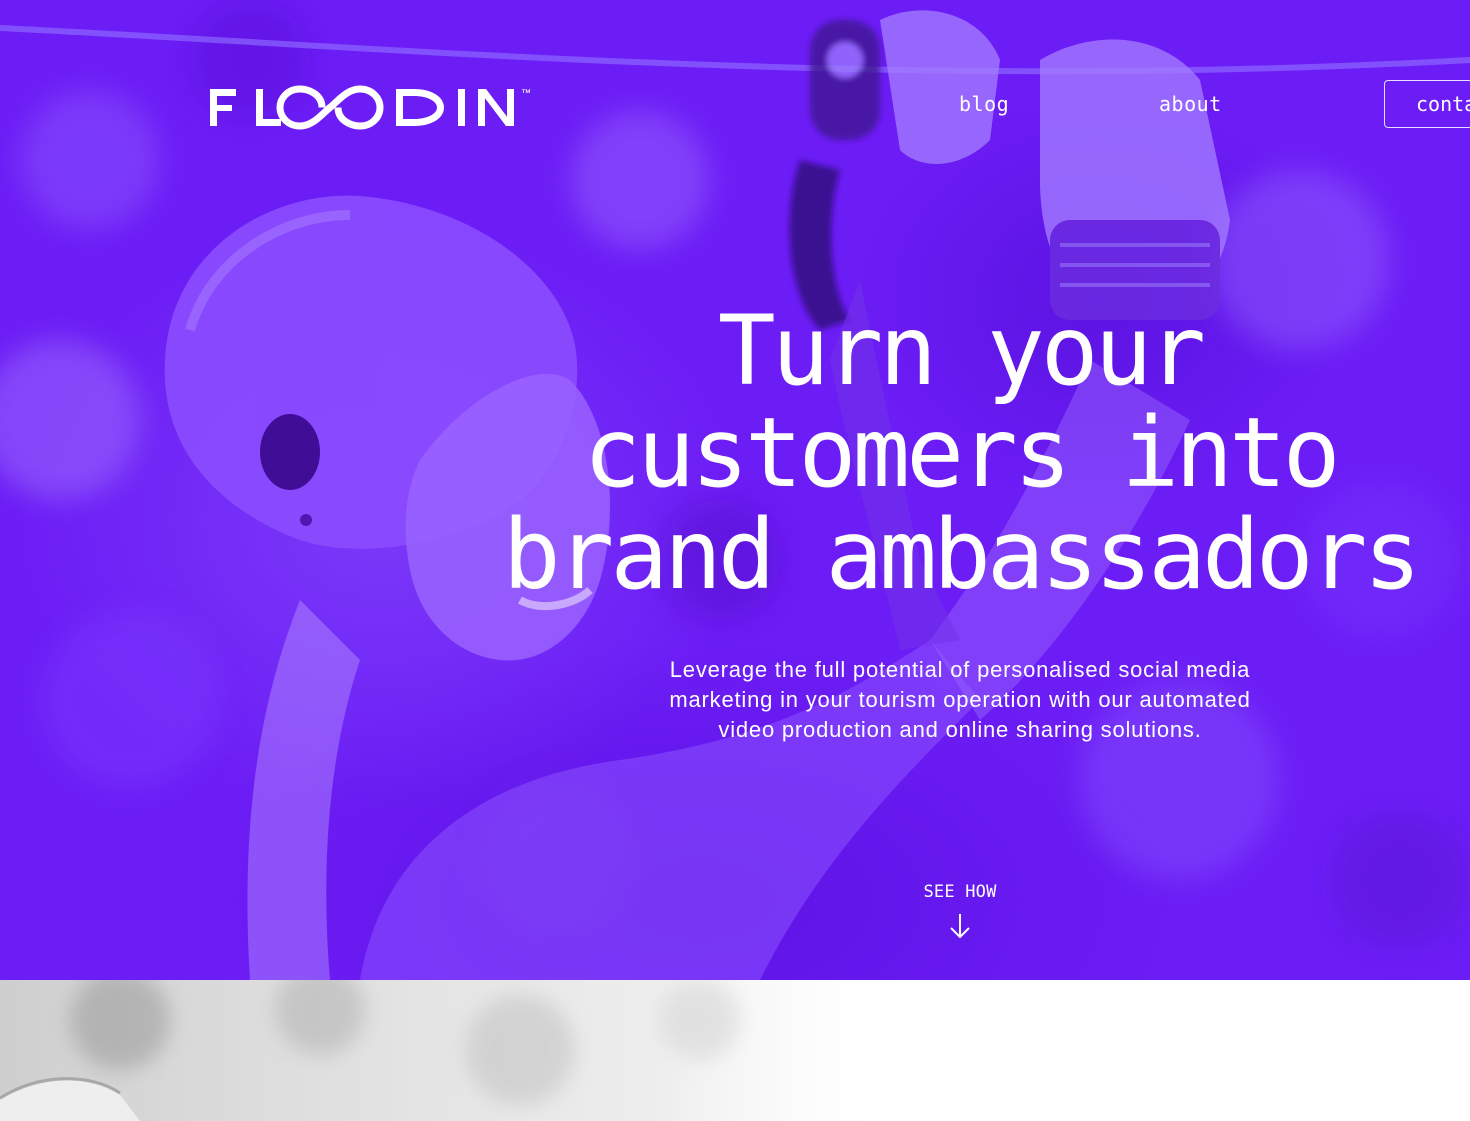 Image resolution: width=1470 pixels, height=1121 pixels. What do you see at coordinates (960, 892) in the screenshot?
I see `see-how-button: SEE HOW` at bounding box center [960, 892].